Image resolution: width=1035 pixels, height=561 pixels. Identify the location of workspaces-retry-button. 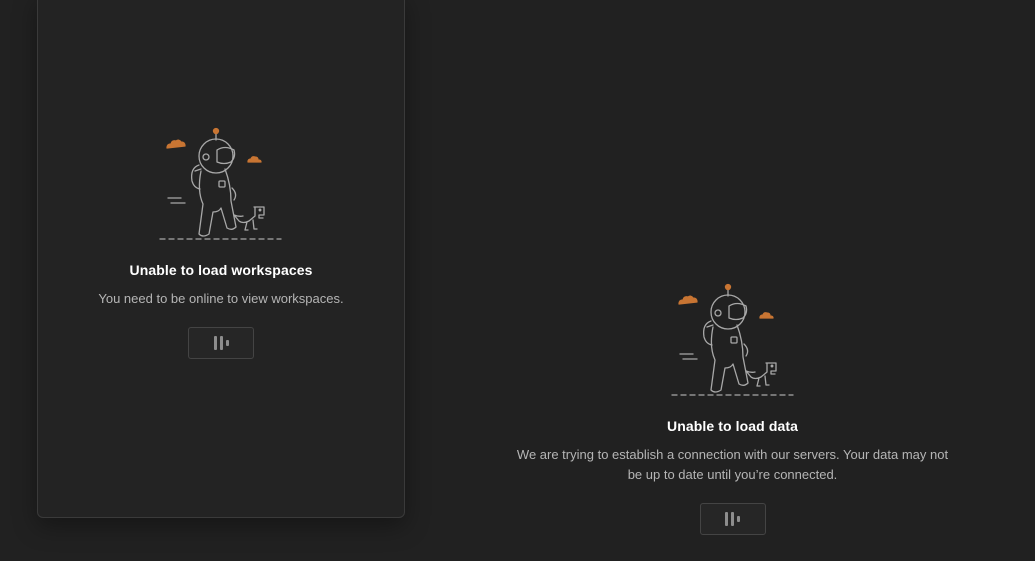
(221, 343).